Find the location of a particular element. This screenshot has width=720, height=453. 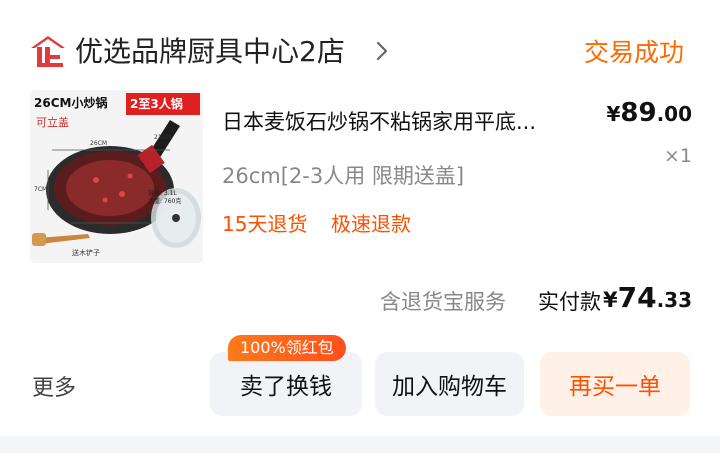

thumb-dim-21: 21CM is located at coordinates (163, 137).